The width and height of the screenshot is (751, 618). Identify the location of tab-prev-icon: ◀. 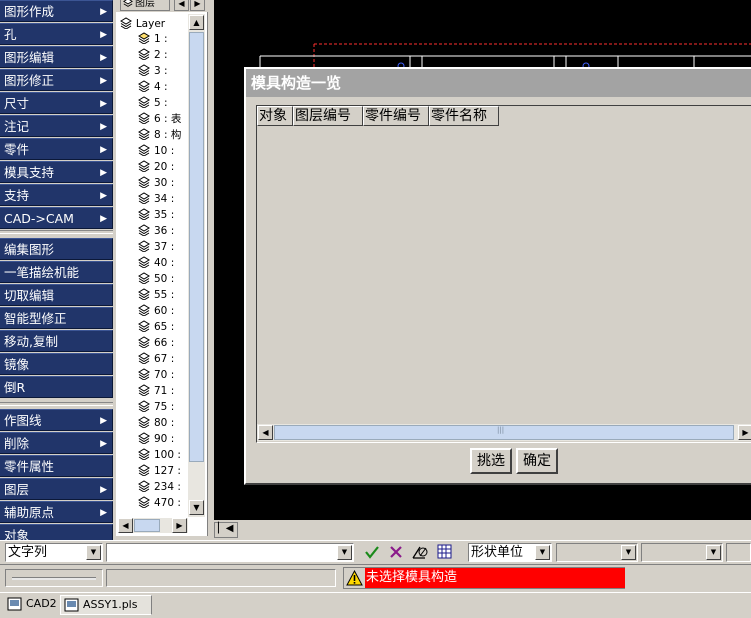
(181, 5).